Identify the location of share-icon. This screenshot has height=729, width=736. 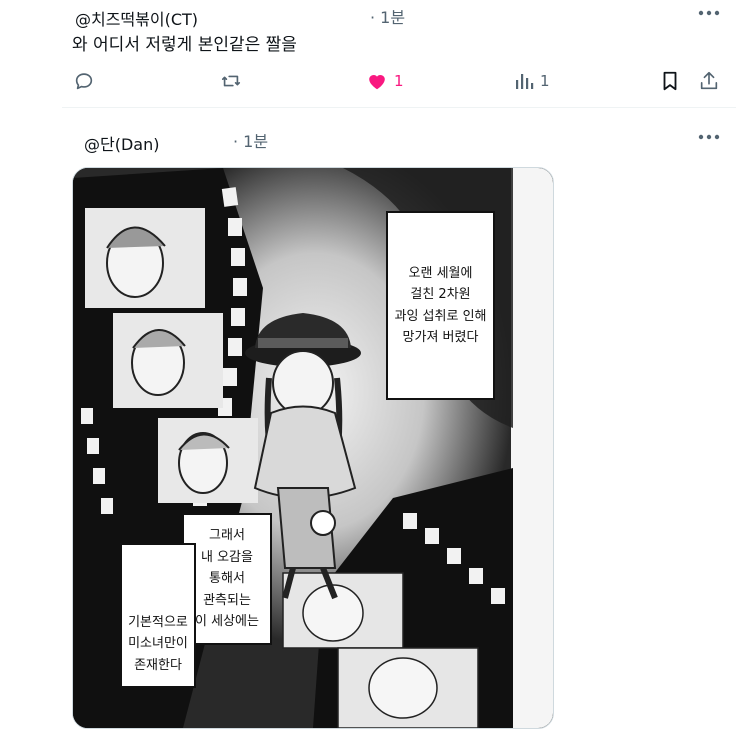
(709, 80).